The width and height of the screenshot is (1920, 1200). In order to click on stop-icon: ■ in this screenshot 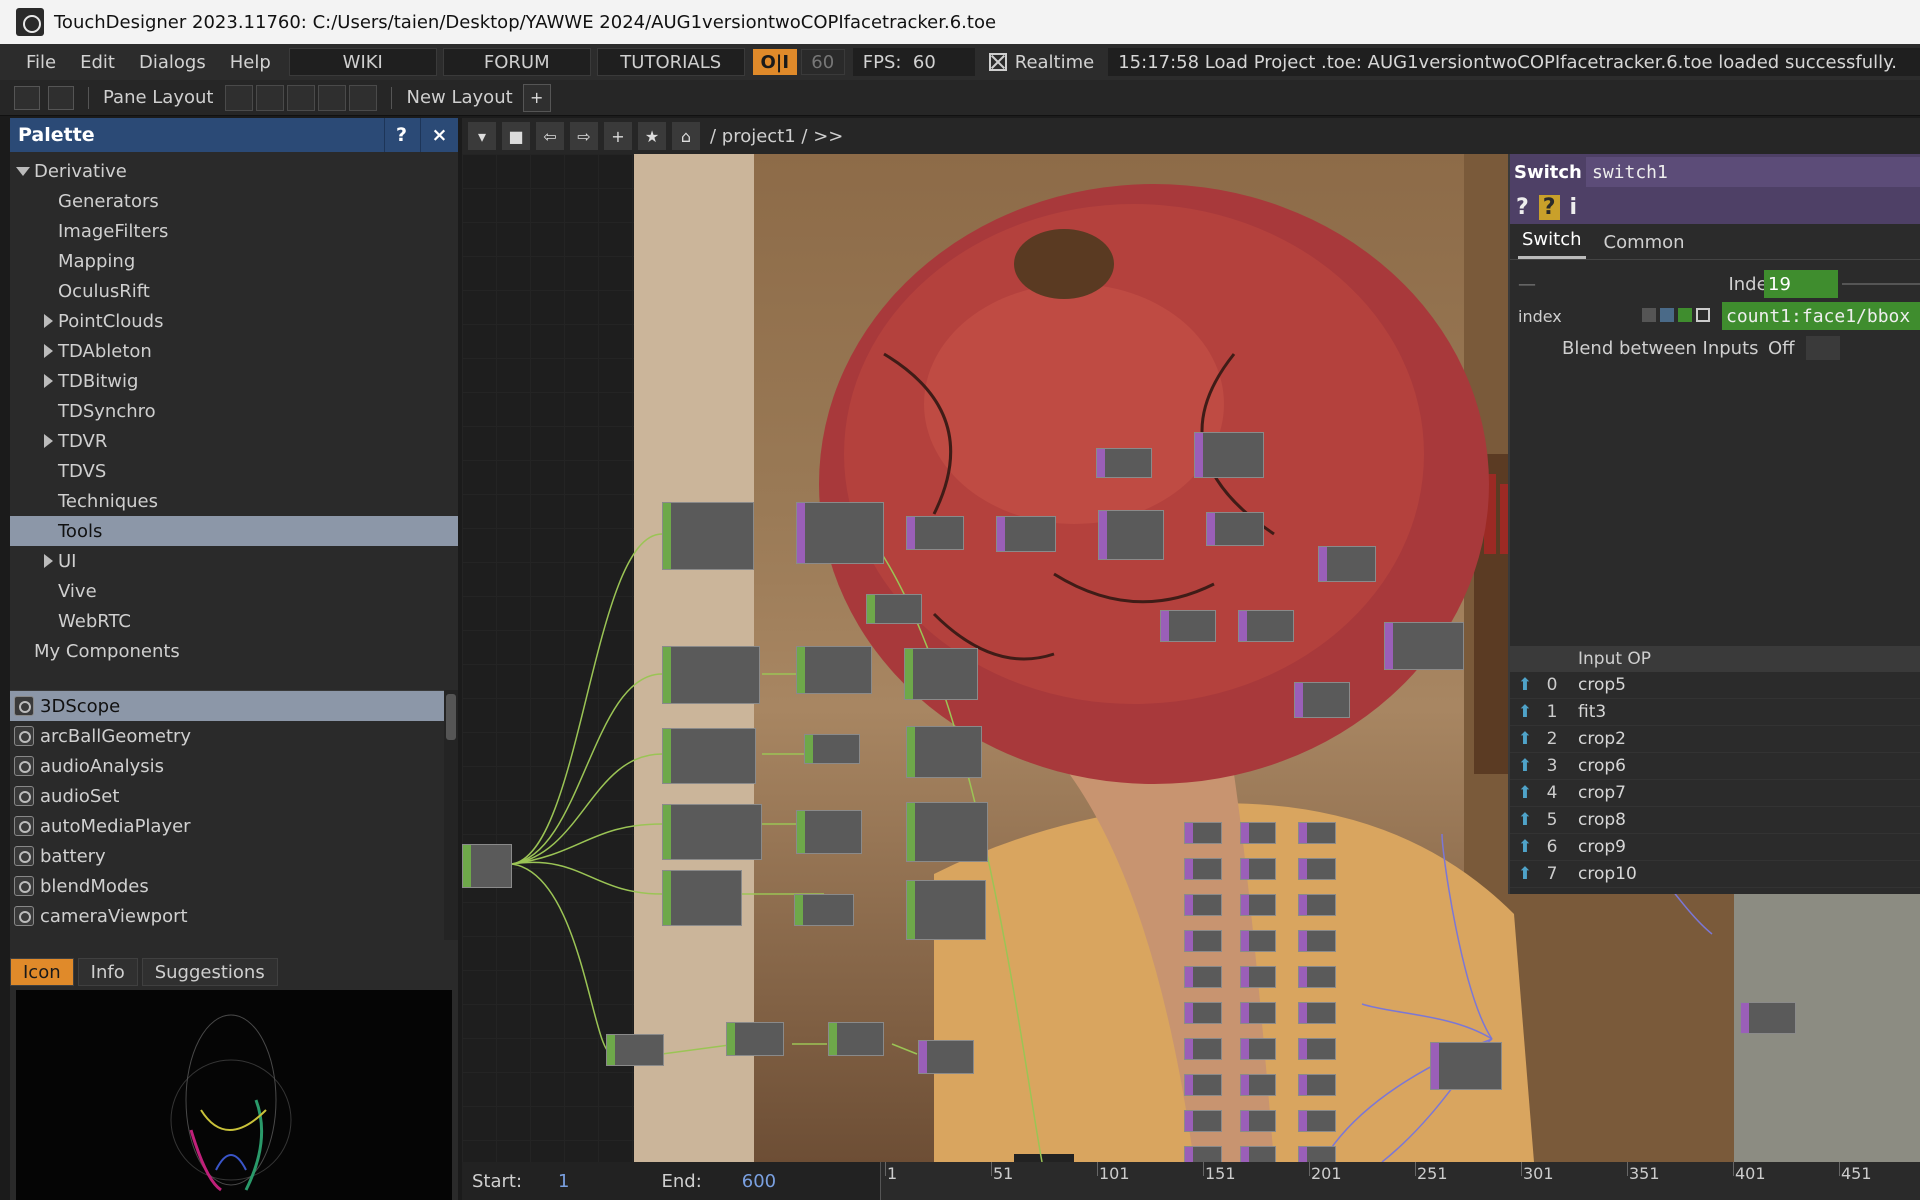, I will do `click(516, 136)`.